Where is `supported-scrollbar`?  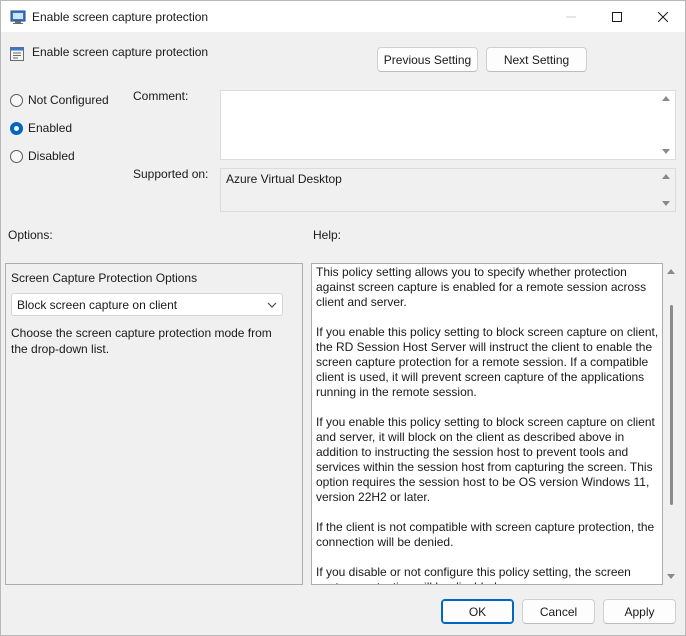 supported-scrollbar is located at coordinates (666, 190).